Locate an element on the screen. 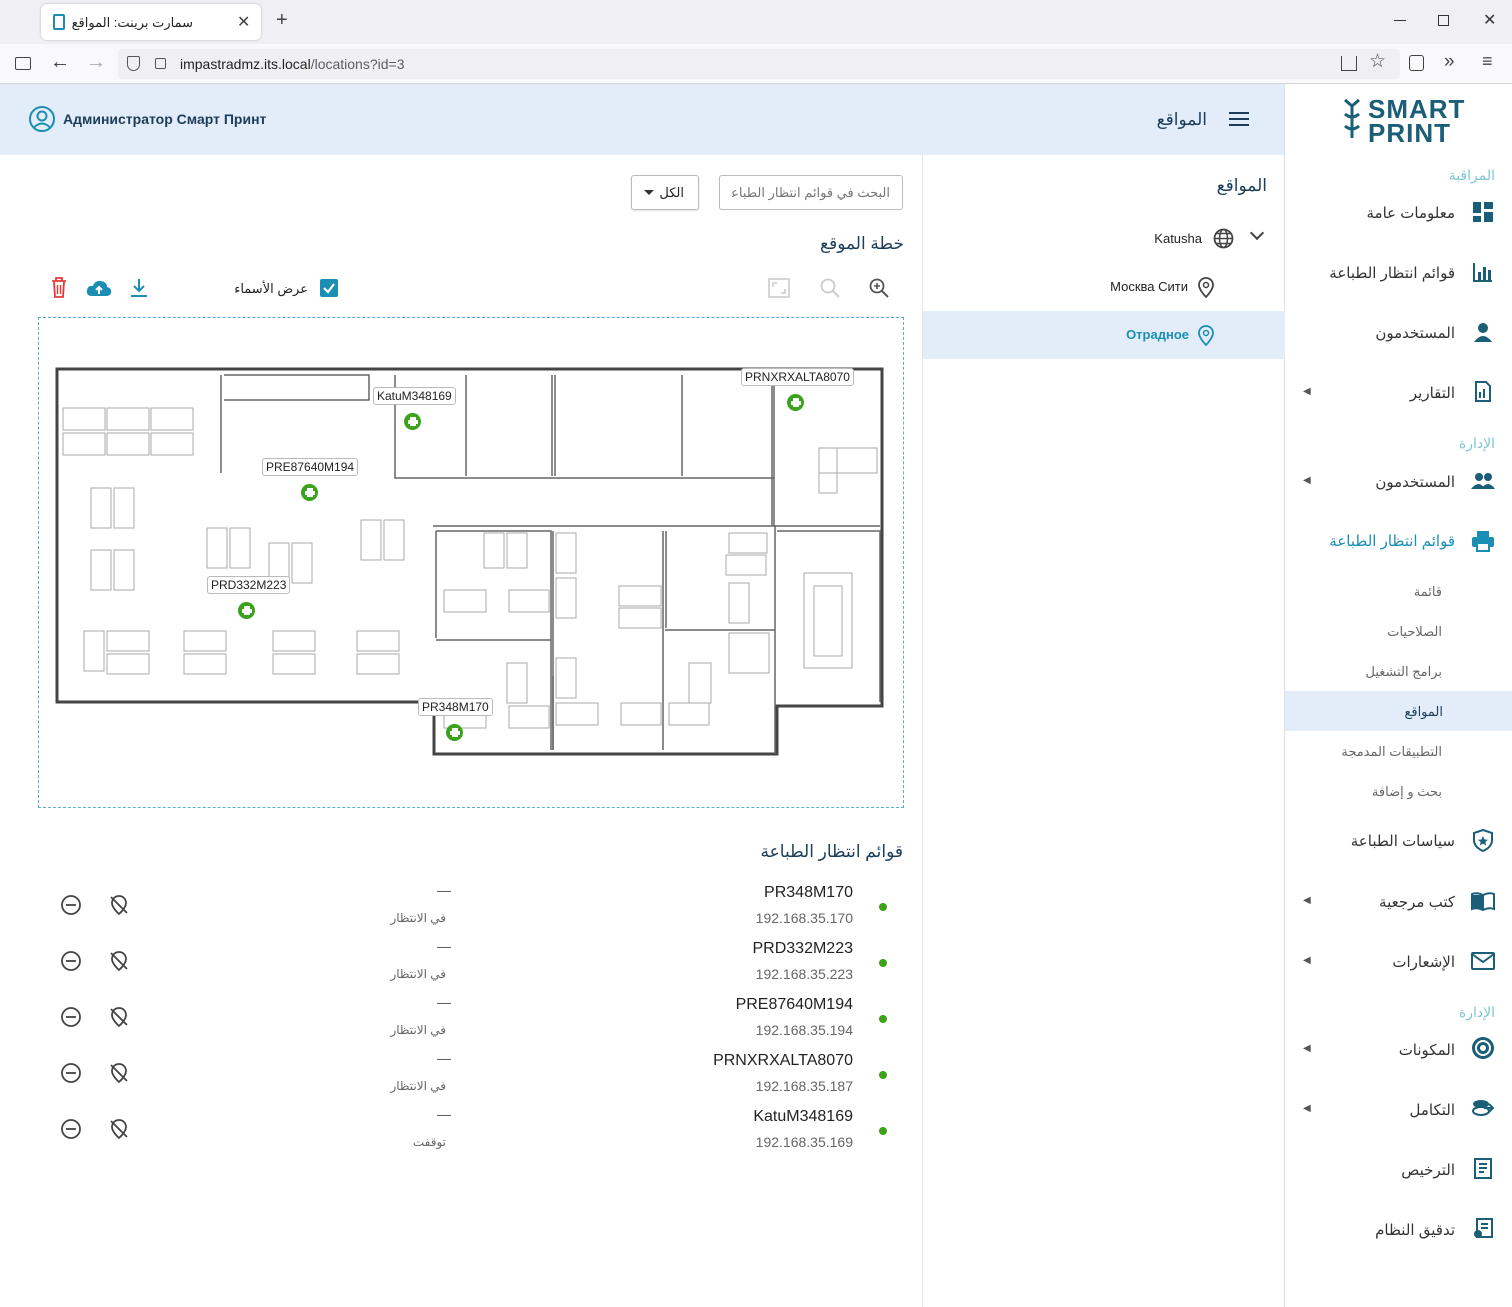 The image size is (1512, 1307). delete-icon is located at coordinates (59, 287).